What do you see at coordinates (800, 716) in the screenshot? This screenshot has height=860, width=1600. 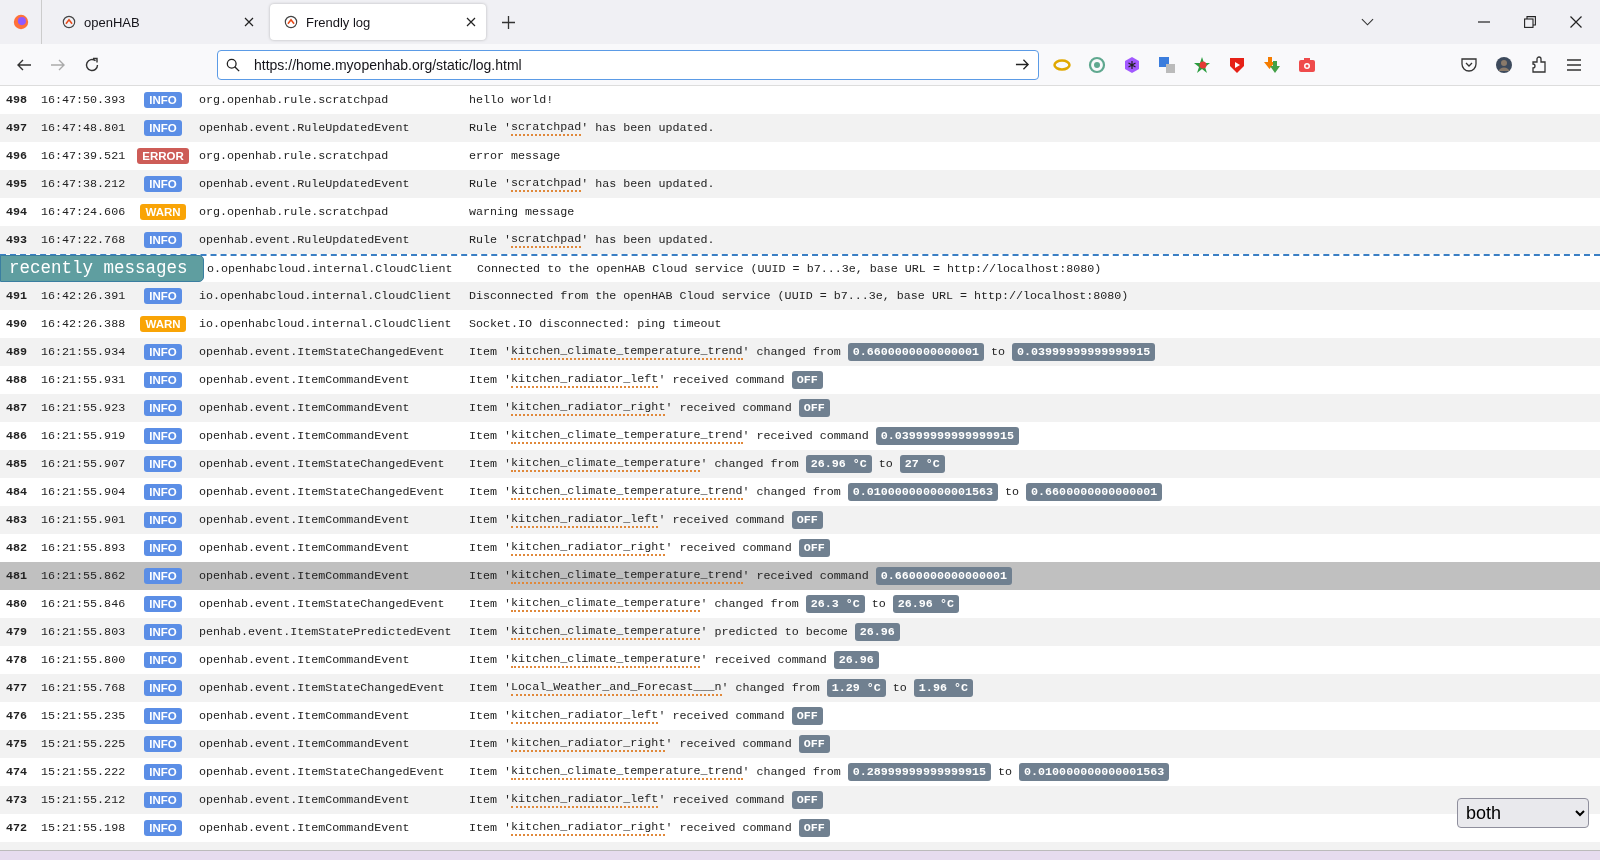 I see `log-row: 476 15:21:55.235 INFO openhab.event.ItemCommandEvent Item 'kitchen_radiator_left' received command OFF` at bounding box center [800, 716].